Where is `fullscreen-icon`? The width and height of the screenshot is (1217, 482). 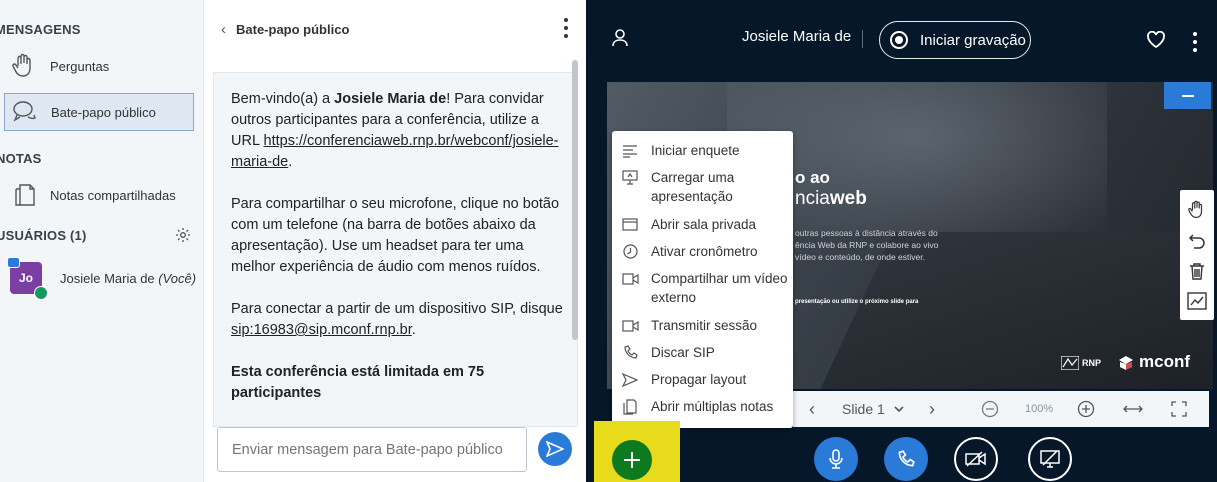 fullscreen-icon is located at coordinates (1179, 409).